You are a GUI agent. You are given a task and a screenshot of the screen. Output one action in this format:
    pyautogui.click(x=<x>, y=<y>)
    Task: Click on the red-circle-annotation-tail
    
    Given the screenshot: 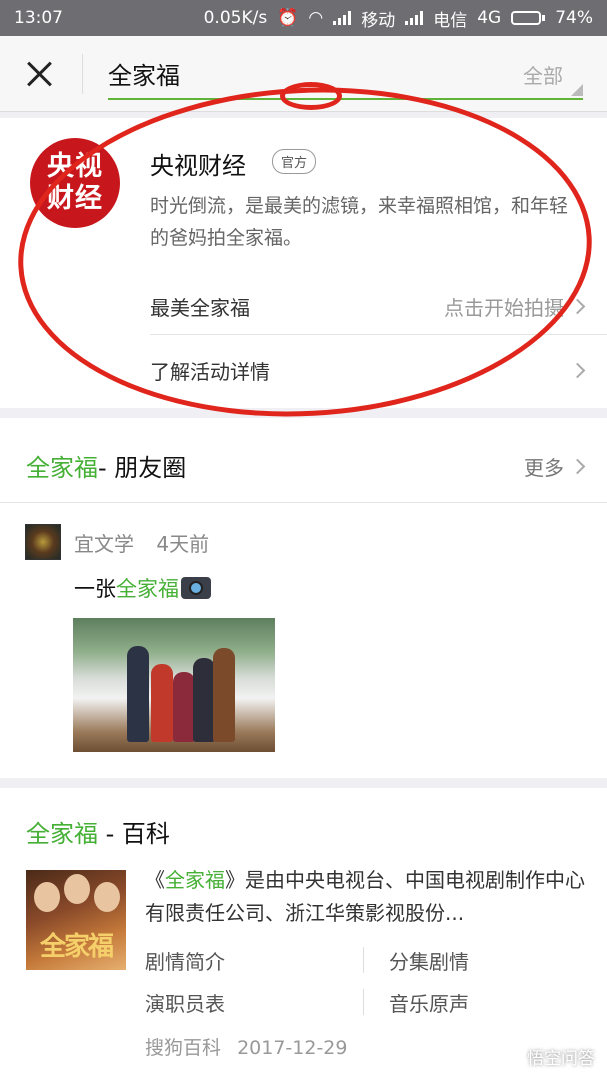 What is the action you would take?
    pyautogui.click(x=311, y=96)
    